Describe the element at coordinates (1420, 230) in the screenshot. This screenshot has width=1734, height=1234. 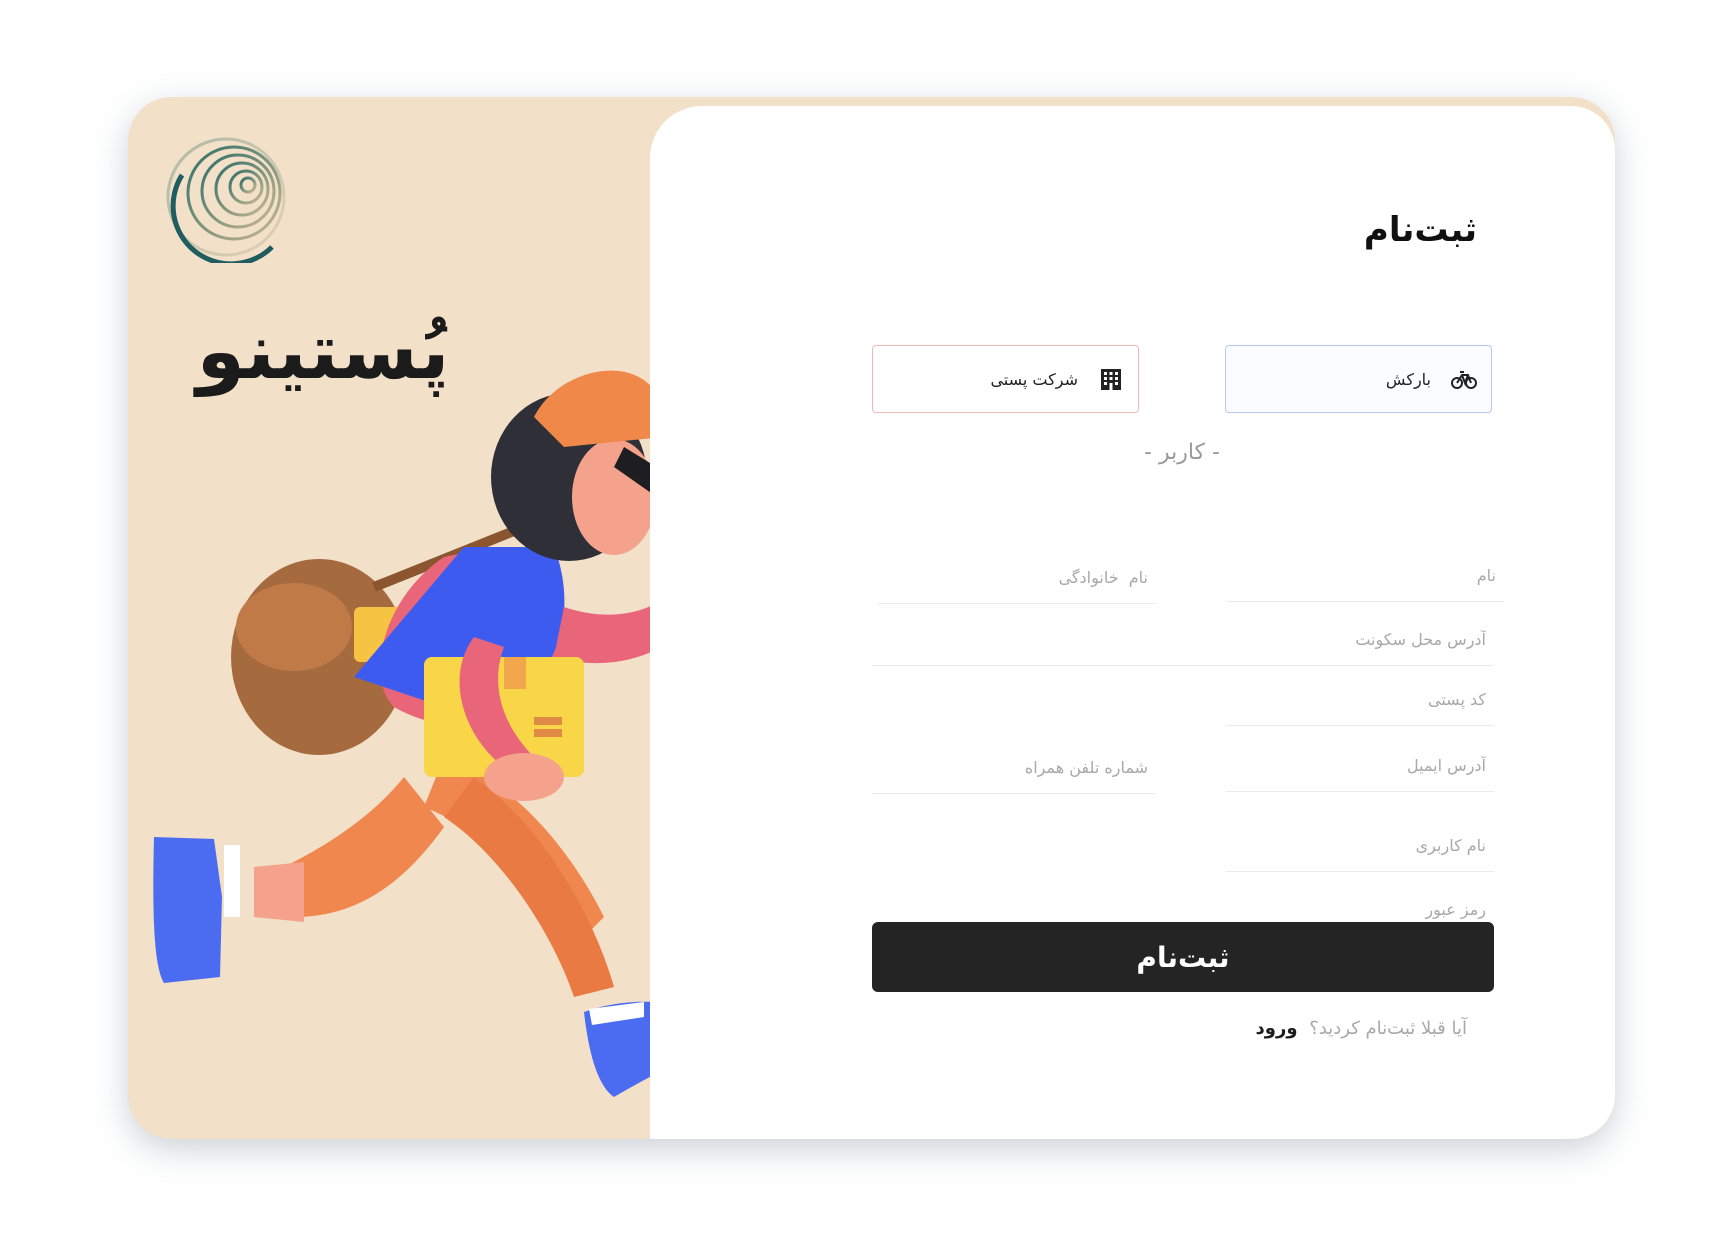
I see `form-title: ثبت‌نام` at that location.